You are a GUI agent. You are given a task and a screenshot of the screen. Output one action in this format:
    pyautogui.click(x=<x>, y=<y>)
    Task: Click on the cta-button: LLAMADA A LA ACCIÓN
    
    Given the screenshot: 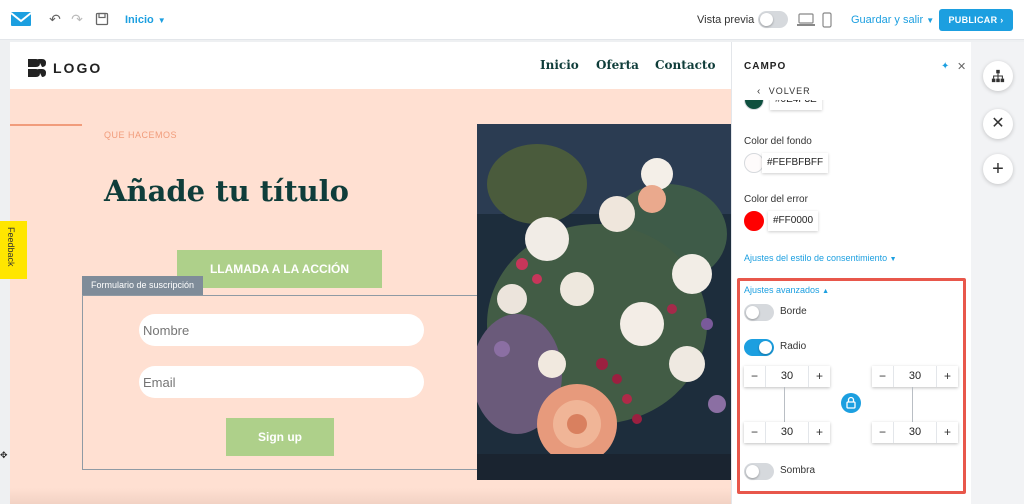 What is the action you would take?
    pyautogui.click(x=279, y=269)
    